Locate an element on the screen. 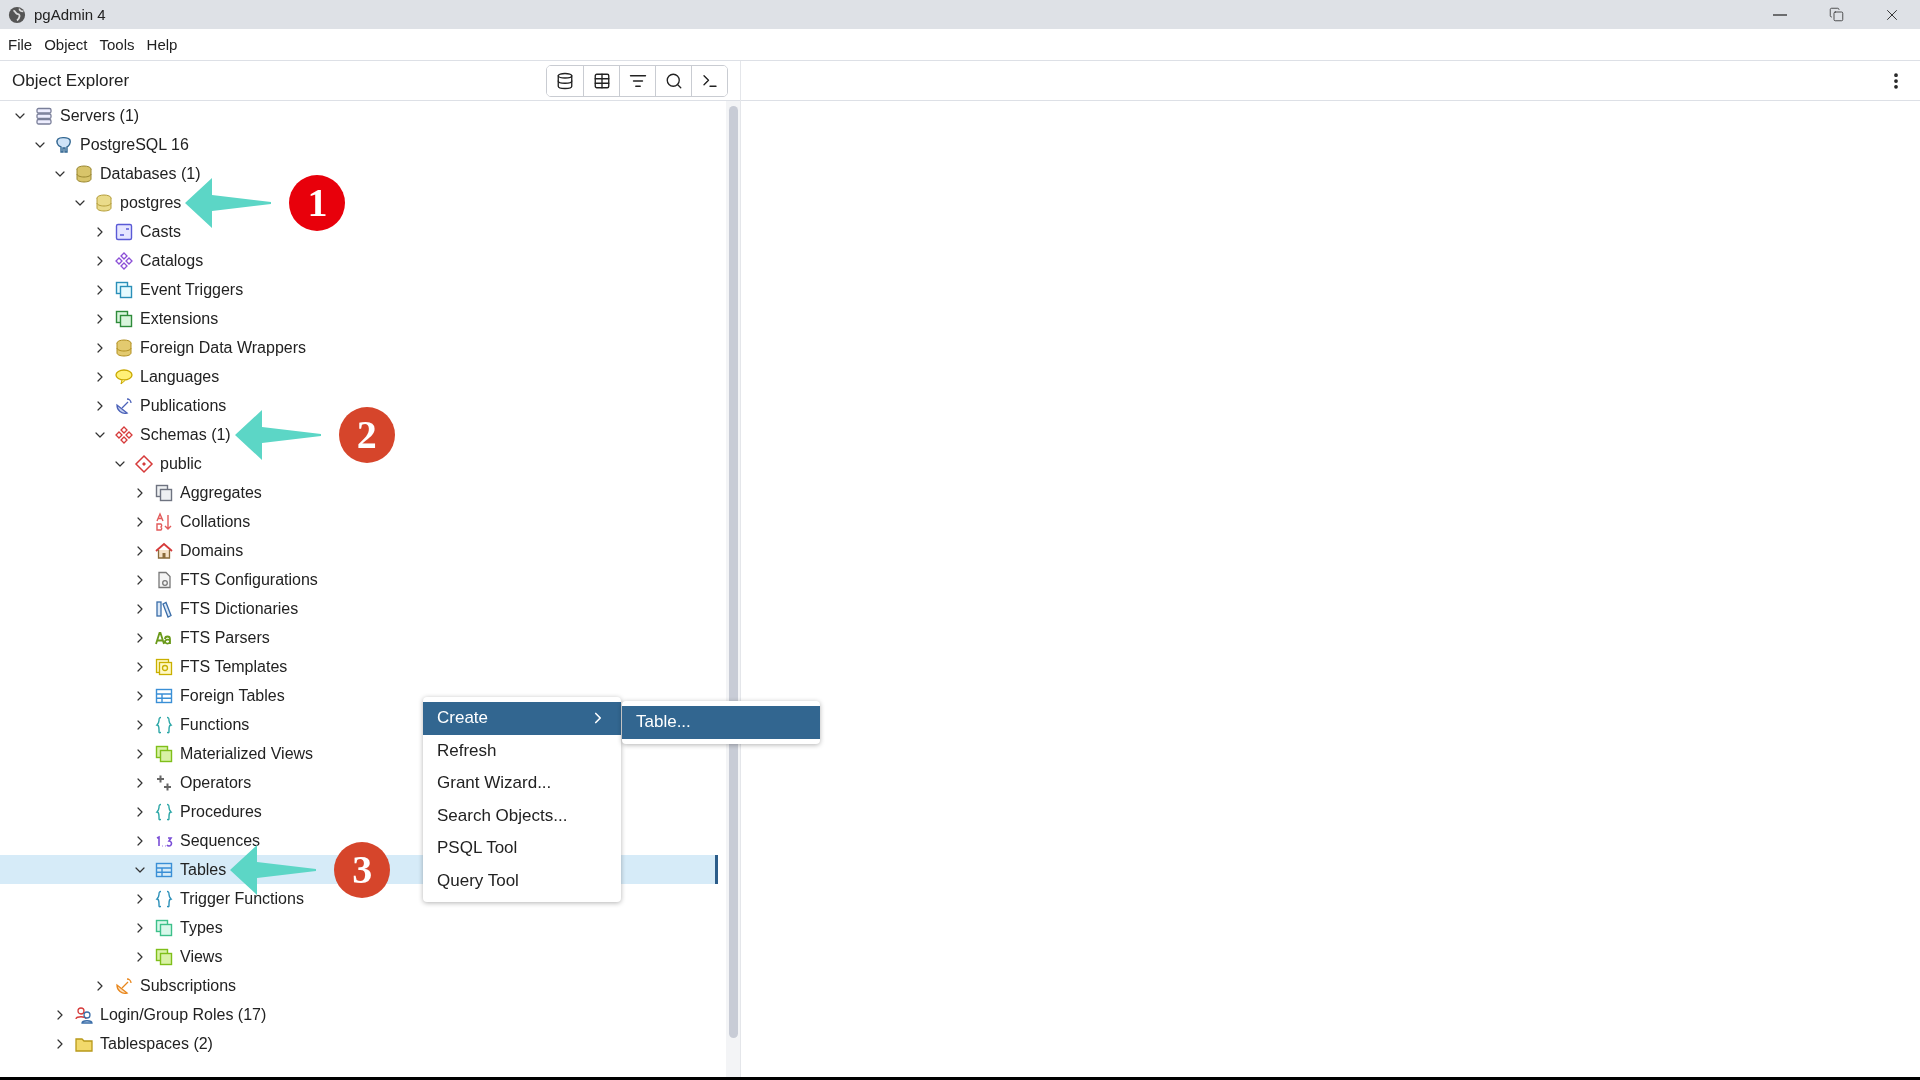  tree-item: Publications is located at coordinates (159, 405).